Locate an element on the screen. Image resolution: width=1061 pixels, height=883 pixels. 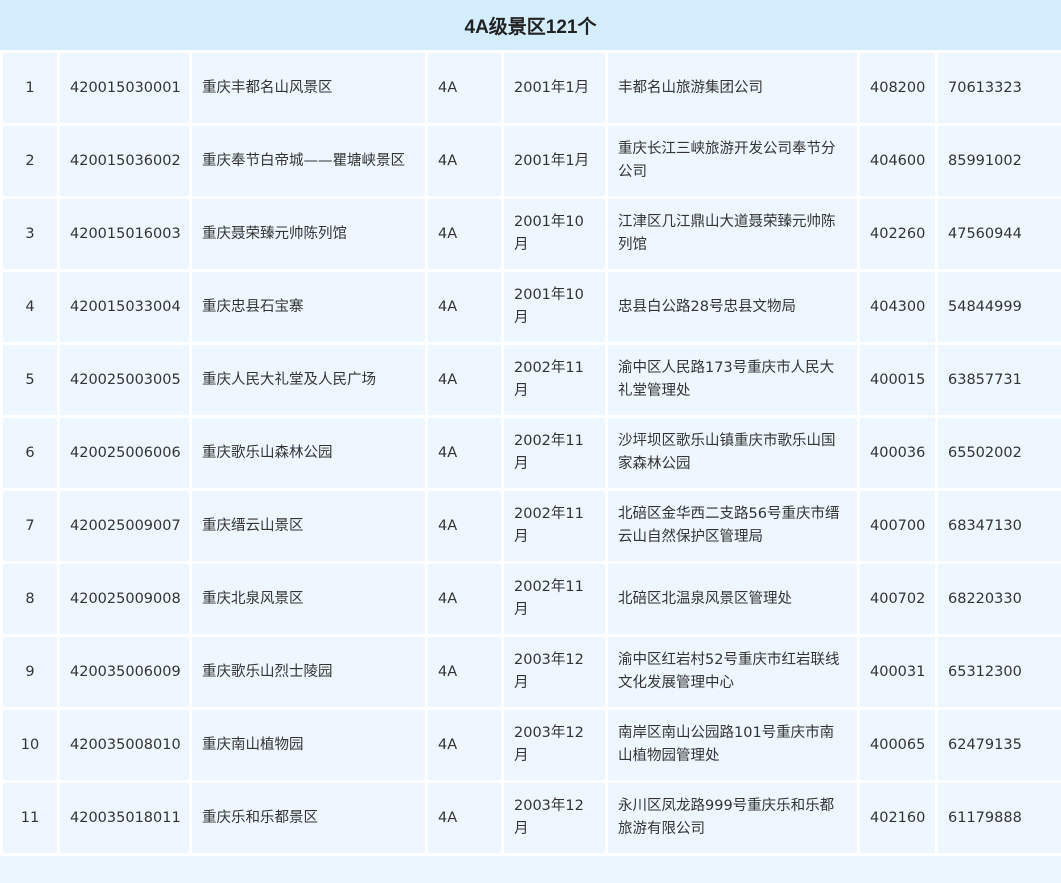
scenic-code-cell: 420035008010 is located at coordinates (124, 745).